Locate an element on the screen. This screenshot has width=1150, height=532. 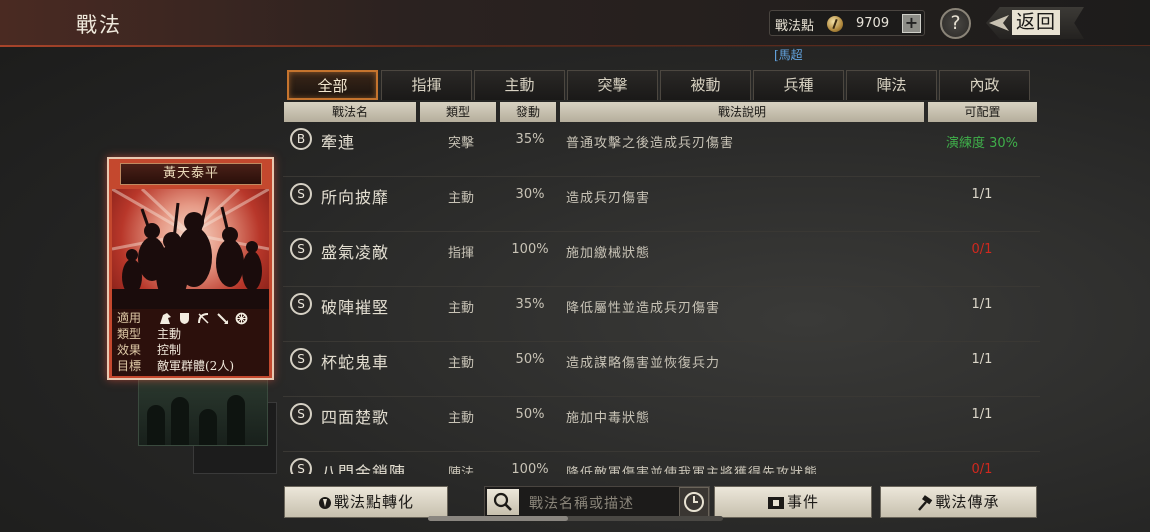
hammer-icon is located at coordinates (925, 503).